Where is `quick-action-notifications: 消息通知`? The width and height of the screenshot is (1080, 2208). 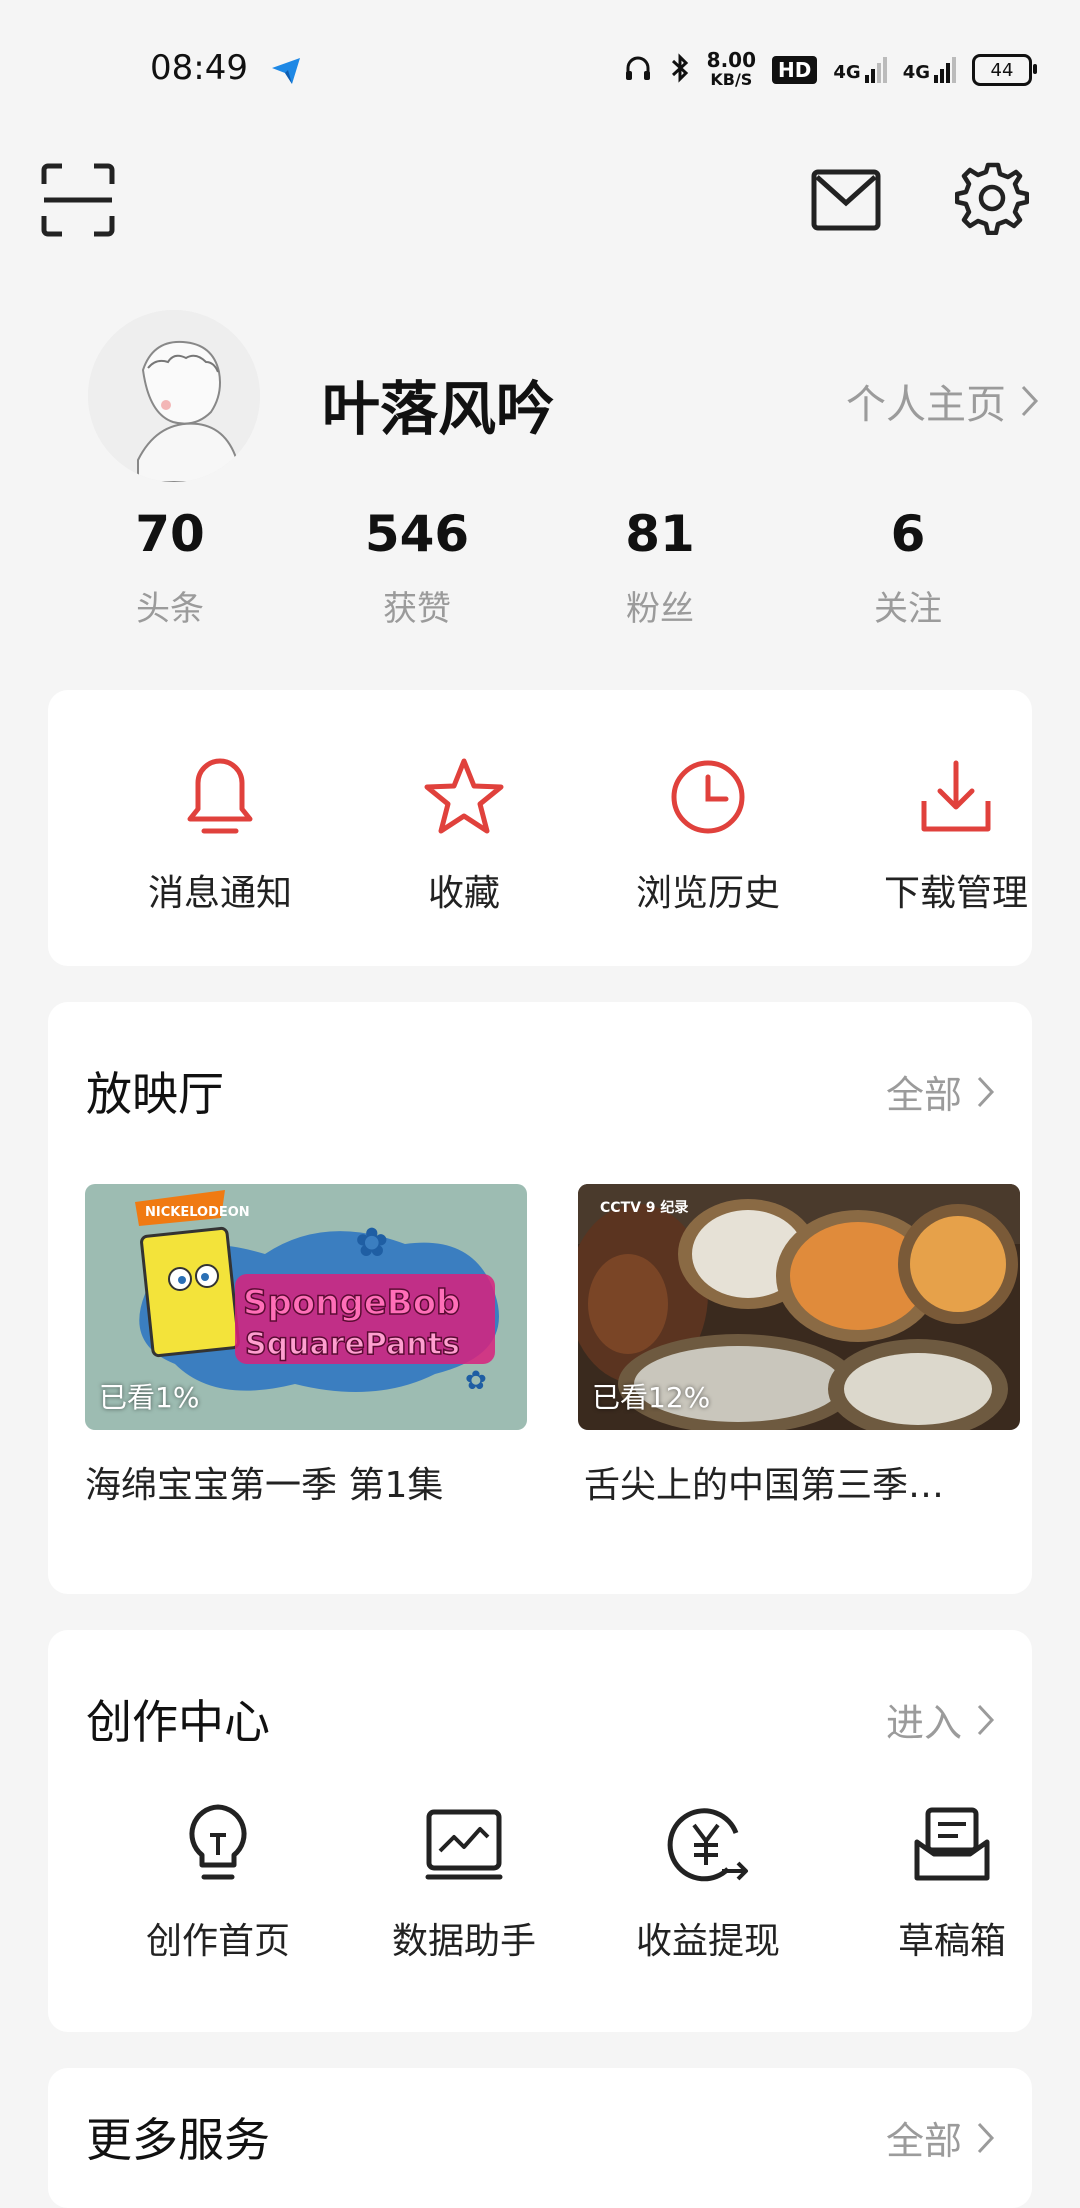 quick-action-notifications: 消息通知 is located at coordinates (220, 834).